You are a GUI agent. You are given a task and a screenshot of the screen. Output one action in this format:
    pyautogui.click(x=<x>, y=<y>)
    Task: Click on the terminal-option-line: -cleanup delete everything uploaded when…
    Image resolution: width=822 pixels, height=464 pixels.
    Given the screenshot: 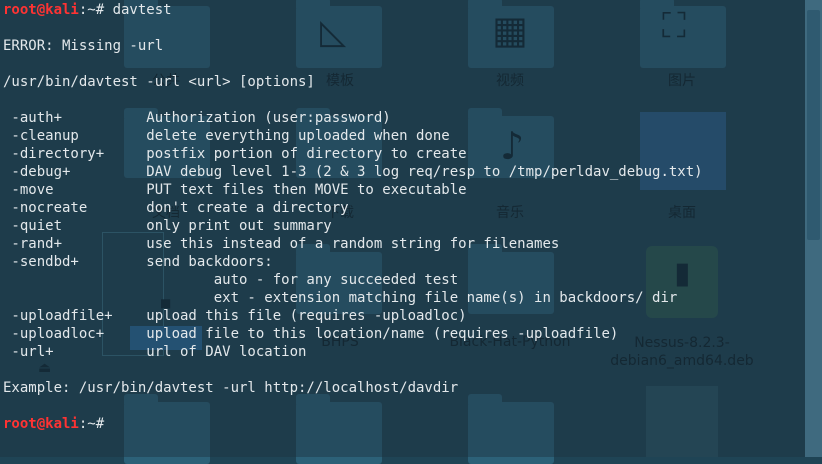 What is the action you would take?
    pyautogui.click(x=226, y=136)
    